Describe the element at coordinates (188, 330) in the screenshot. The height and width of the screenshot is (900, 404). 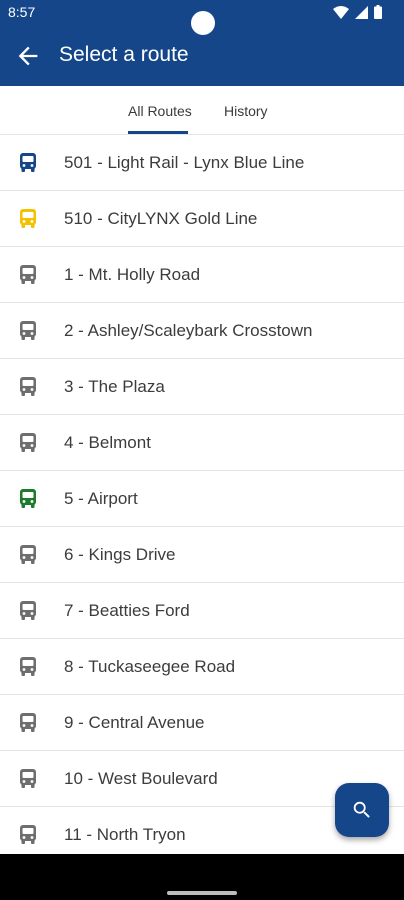
I see `route-label: 2 - Ashley/Scaleybark Crosstown` at that location.